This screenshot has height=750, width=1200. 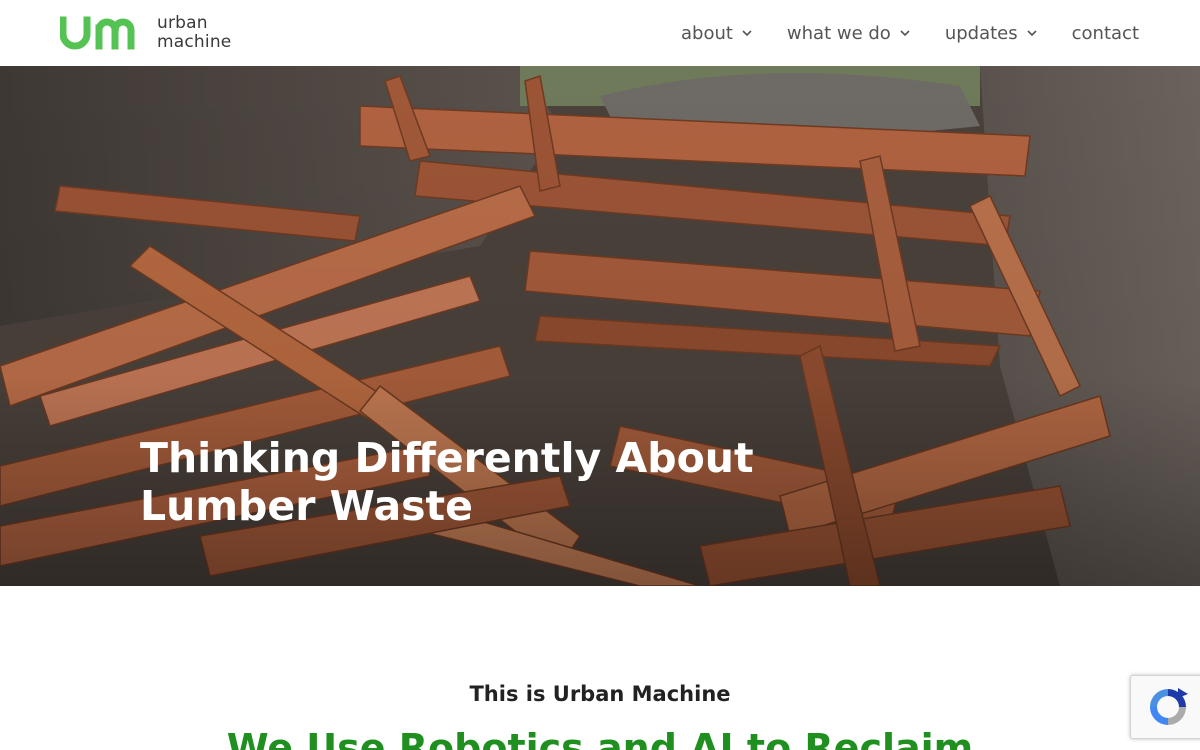 What do you see at coordinates (194, 42) in the screenshot?
I see `logo-word-machine: machine` at bounding box center [194, 42].